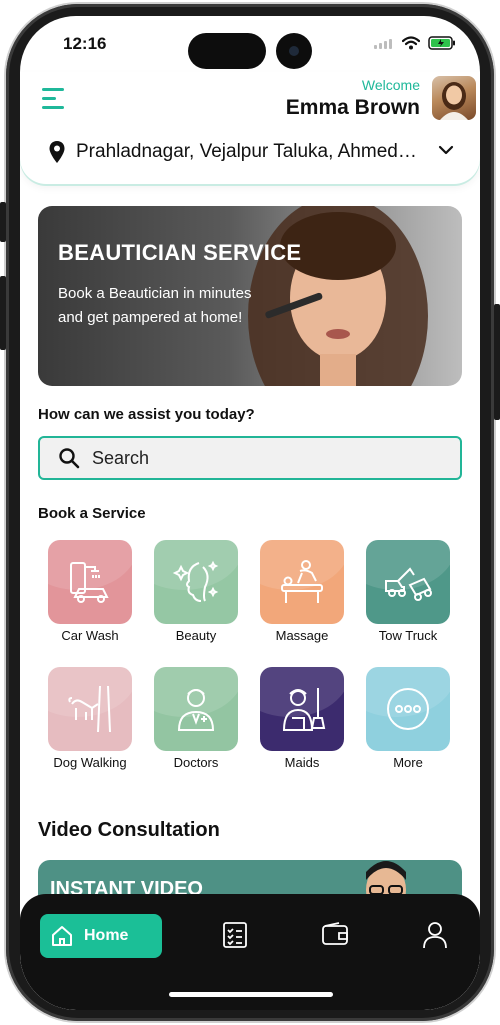 Image resolution: width=500 pixels, height=1025 pixels. Describe the element at coordinates (302, 635) in the screenshot. I see `service-label: Massage` at that location.